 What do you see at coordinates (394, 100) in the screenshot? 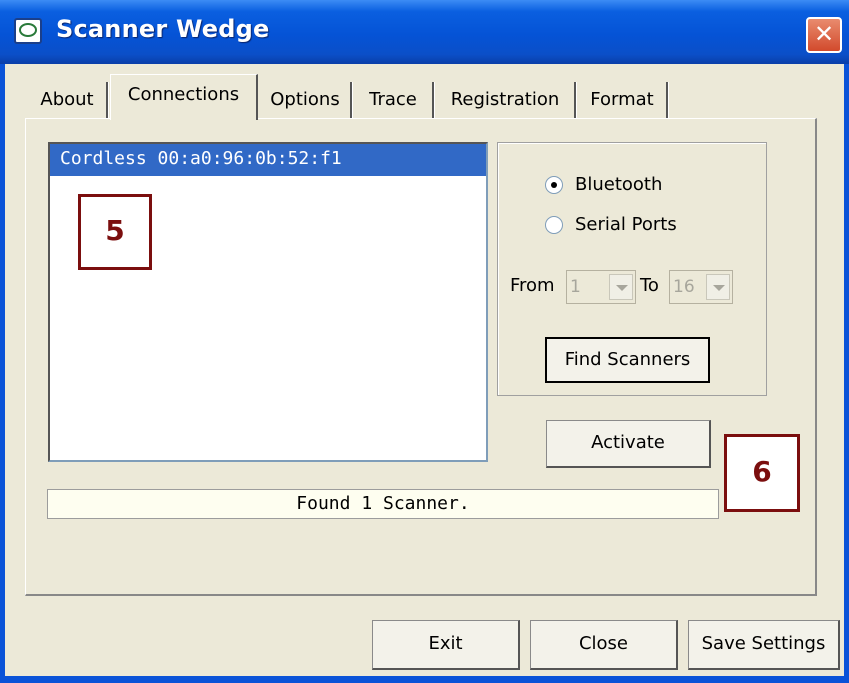
I see `tab-trace: Trace` at bounding box center [394, 100].